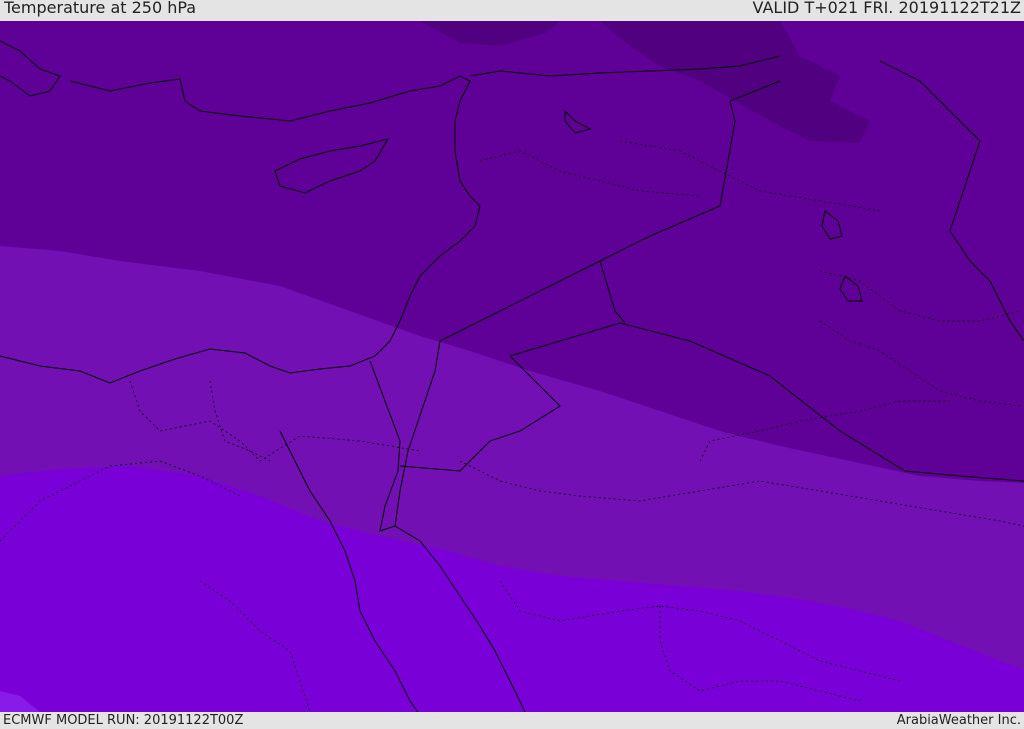 The height and width of the screenshot is (729, 1024). Describe the element at coordinates (123, 720) in the screenshot. I see `model-run-label: ECMWF MODEL RUN: 20191122T00Z` at that location.